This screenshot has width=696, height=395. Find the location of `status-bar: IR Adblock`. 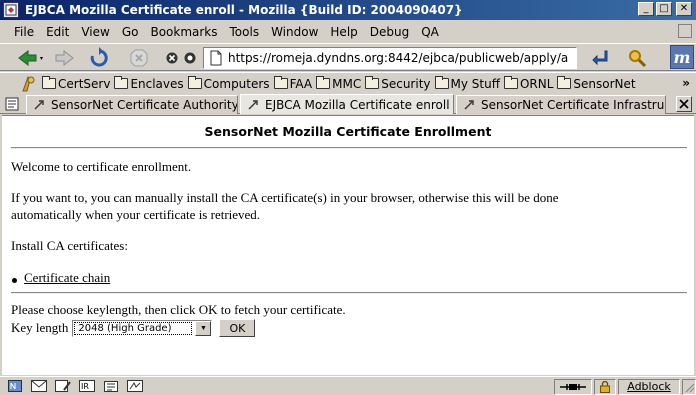

status-bar: IR Adblock is located at coordinates (348, 385).